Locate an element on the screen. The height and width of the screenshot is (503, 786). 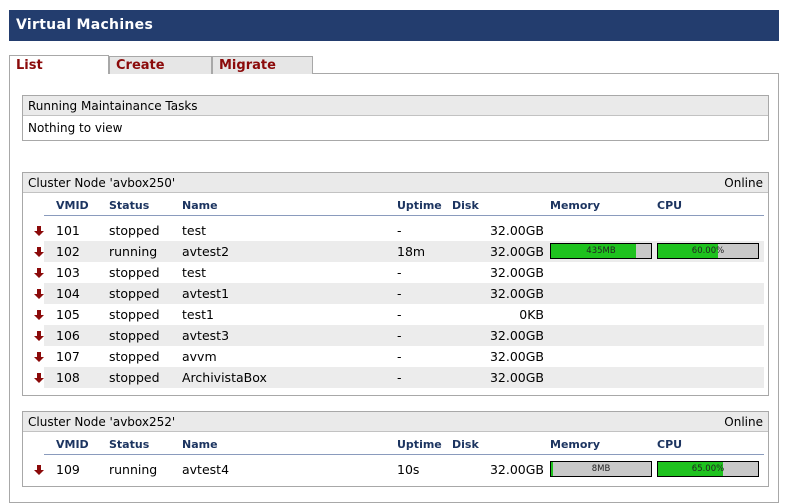
vm-row-103: 103 stopped test - 32.00GB is located at coordinates (395, 272).